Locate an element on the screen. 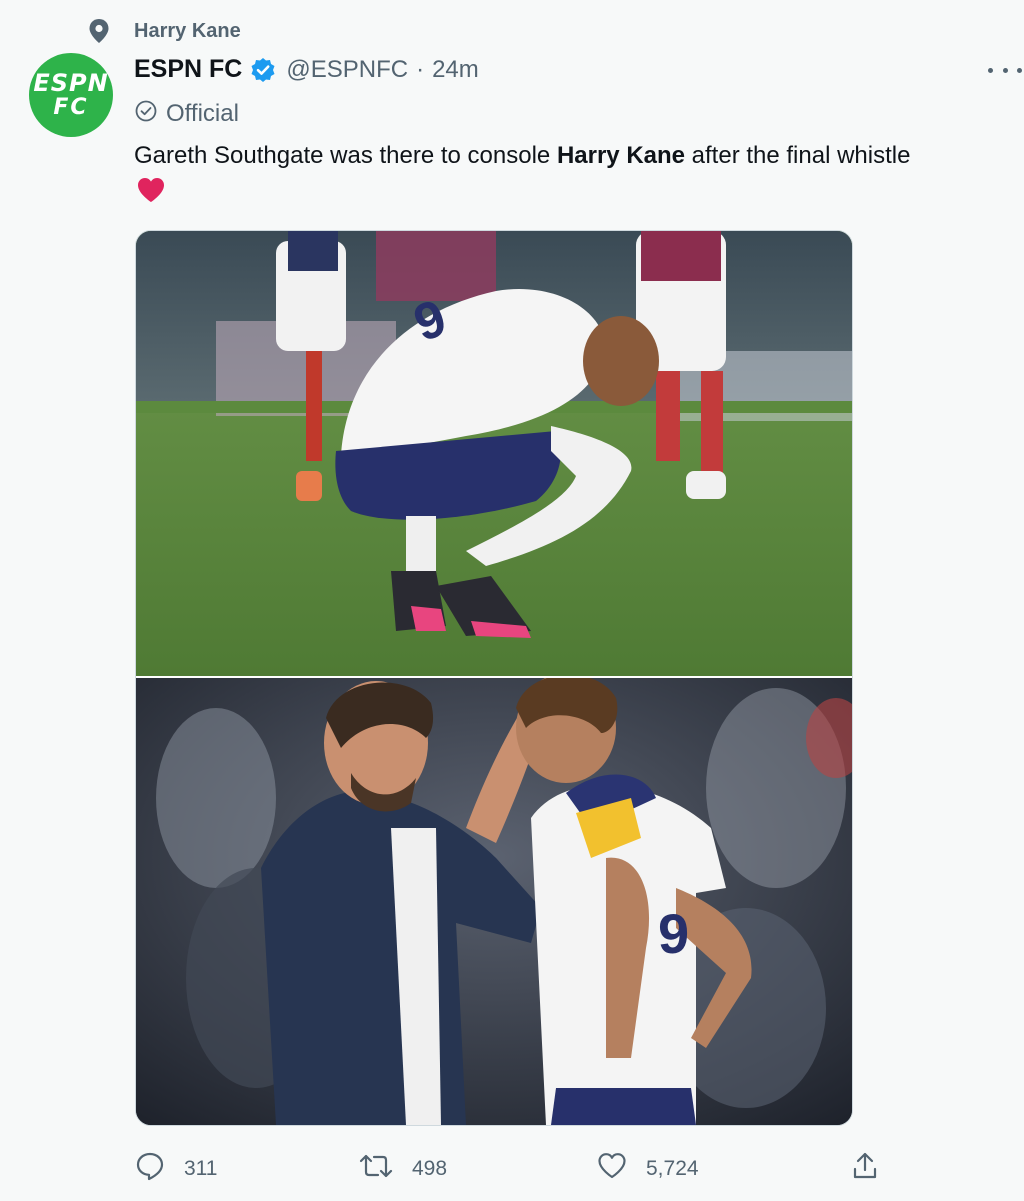 This screenshot has height=1201, width=1024. retweet-action: 498 is located at coordinates (402, 1168).